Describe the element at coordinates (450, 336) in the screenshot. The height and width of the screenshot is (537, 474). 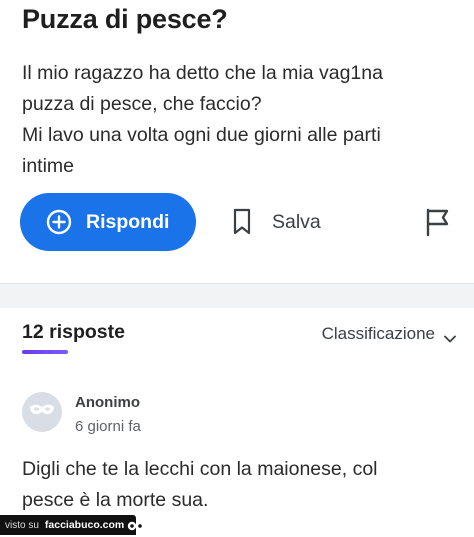
I see `chevron-down-icon` at that location.